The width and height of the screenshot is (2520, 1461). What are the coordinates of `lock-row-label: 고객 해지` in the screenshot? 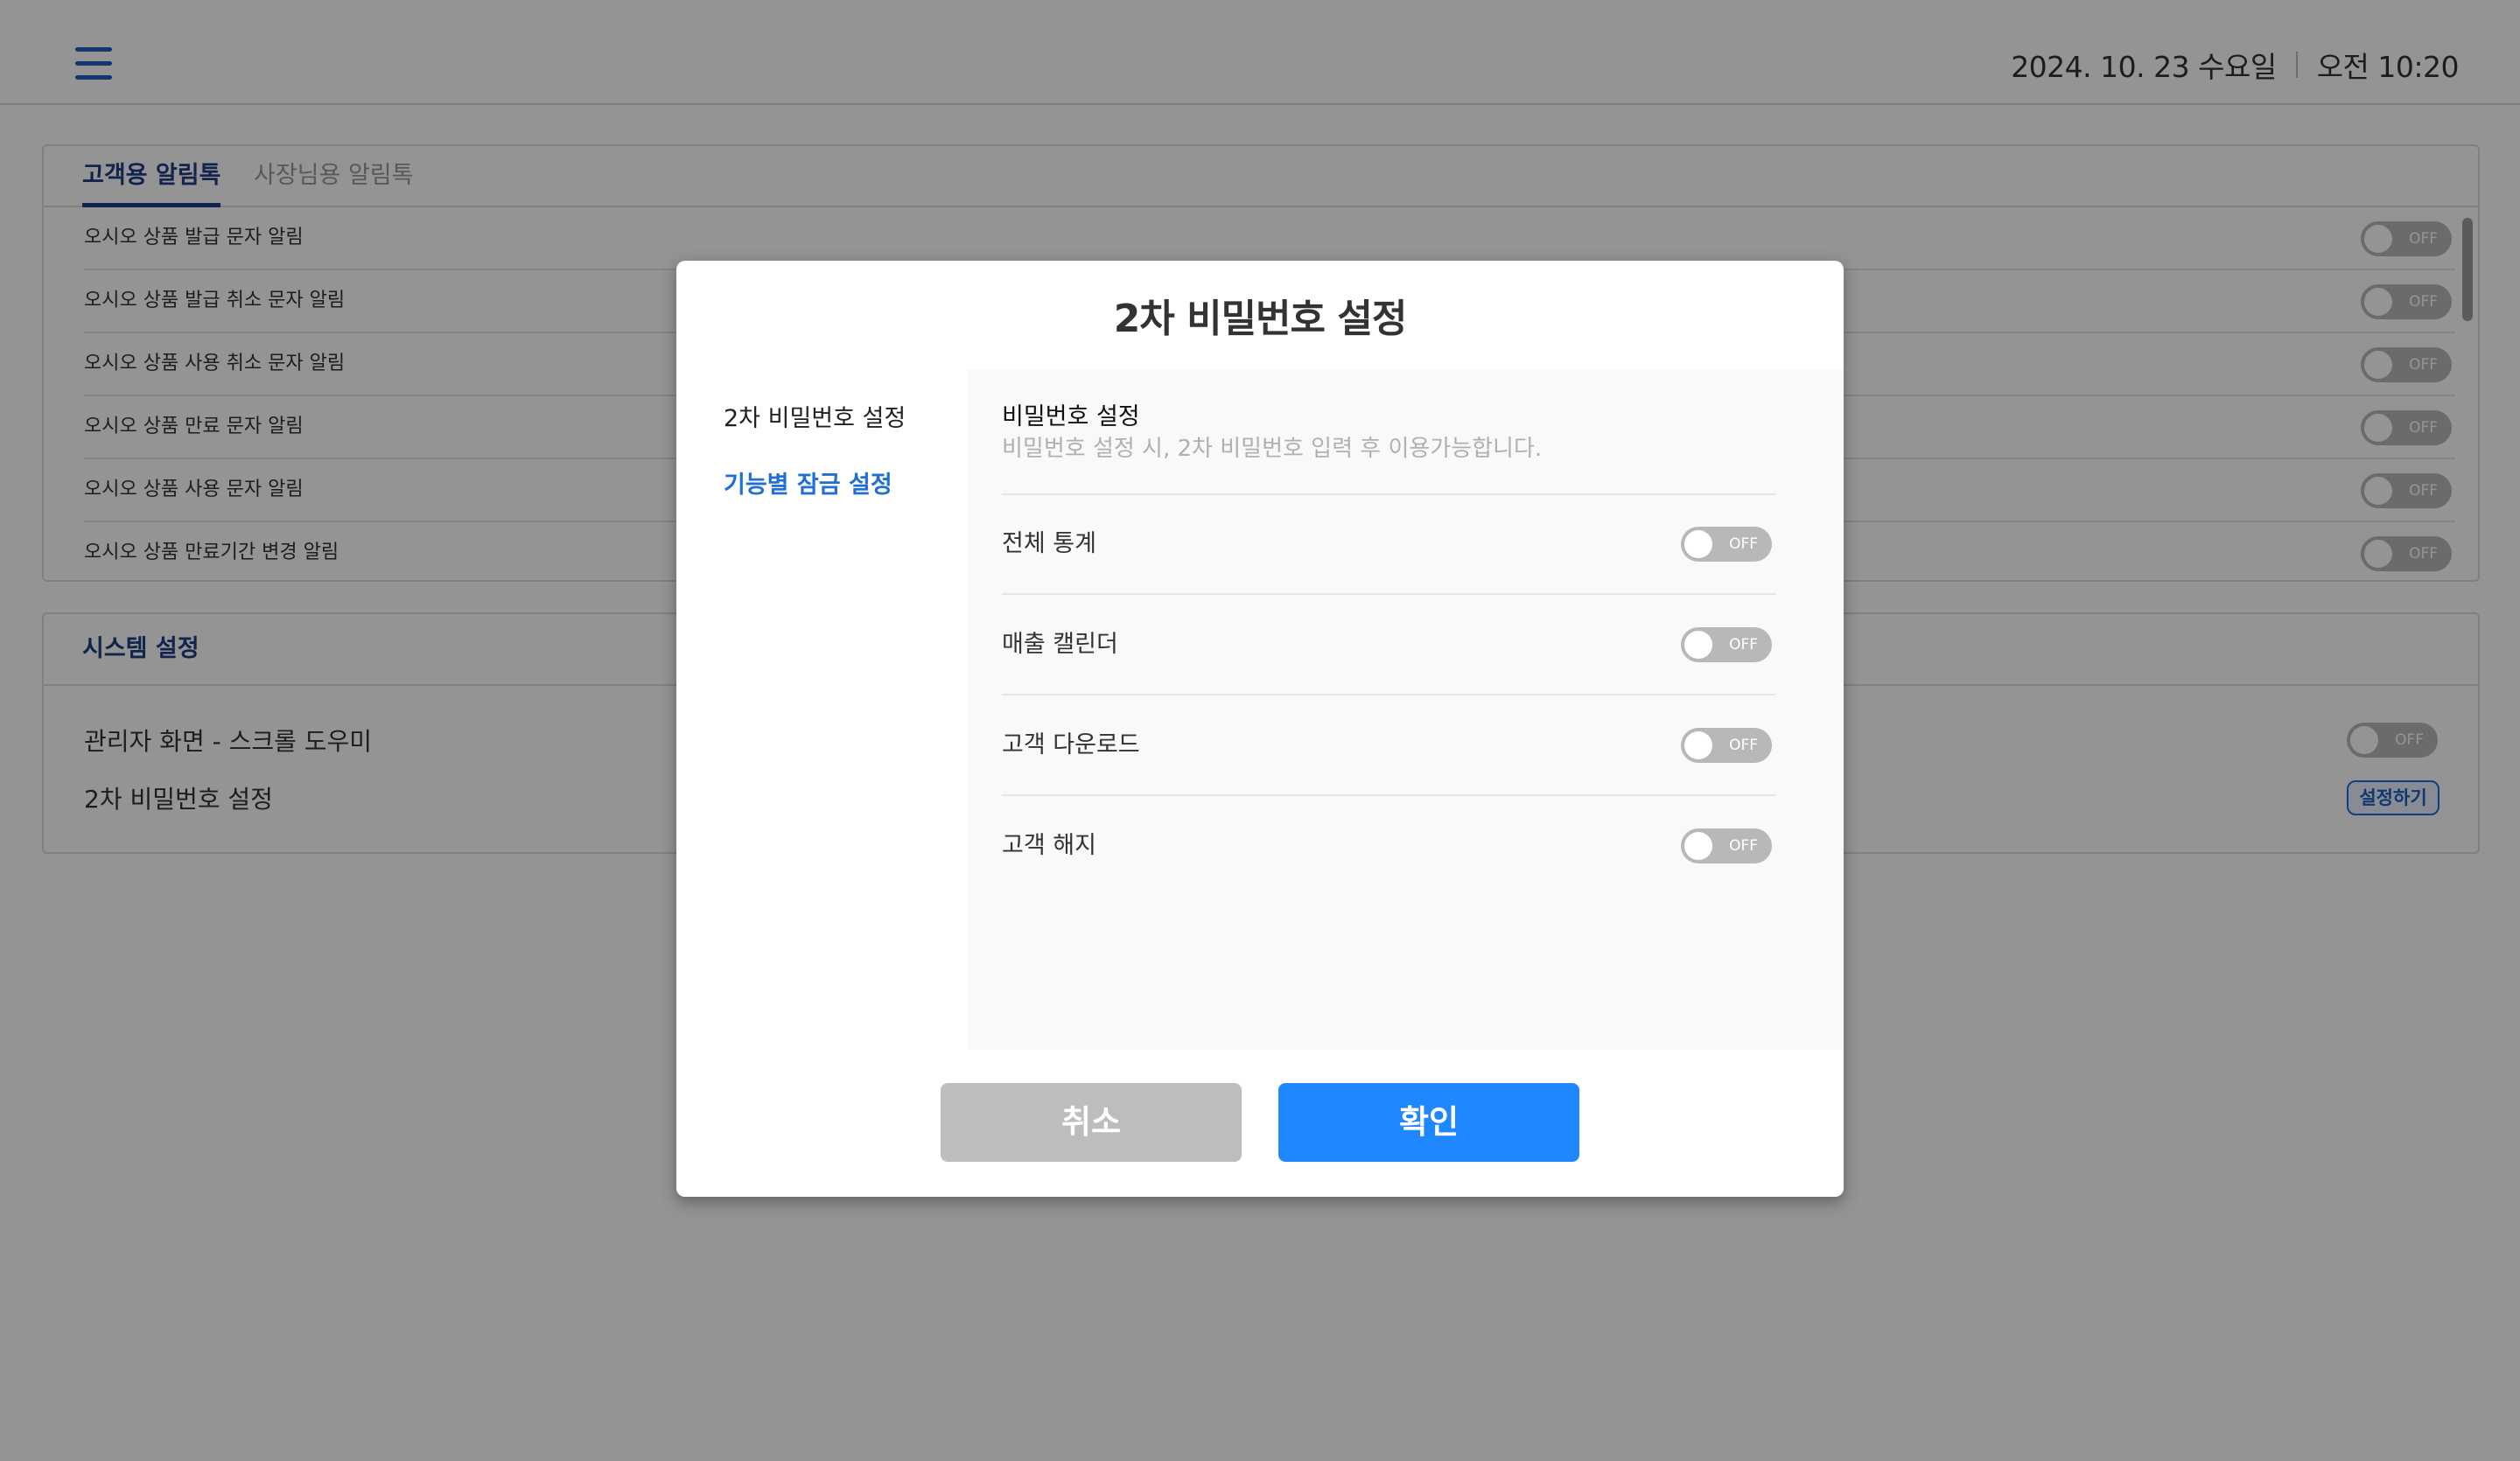 It's located at (1049, 845).